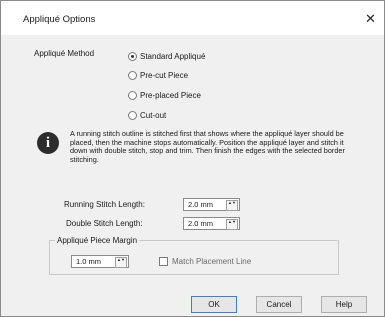 The width and height of the screenshot is (385, 317). I want to click on info-icon: i, so click(48, 143).